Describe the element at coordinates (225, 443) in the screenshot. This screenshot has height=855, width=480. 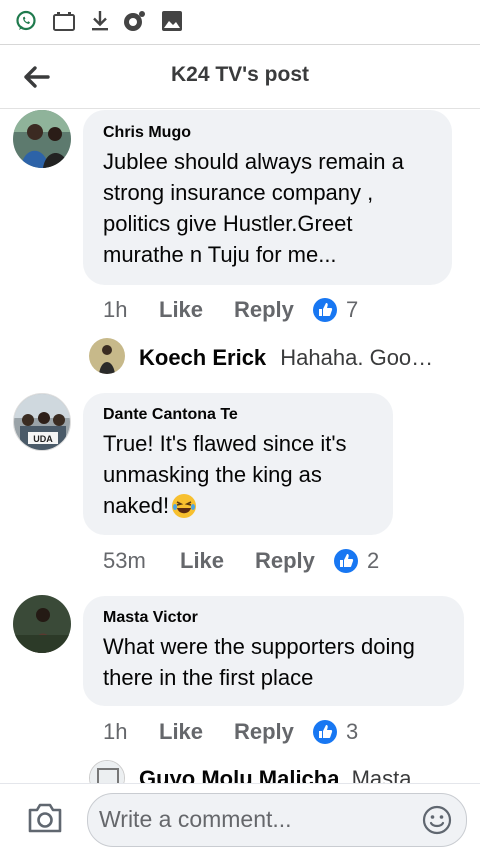
I see `comment-text-line: True! It's flawed since it's` at that location.